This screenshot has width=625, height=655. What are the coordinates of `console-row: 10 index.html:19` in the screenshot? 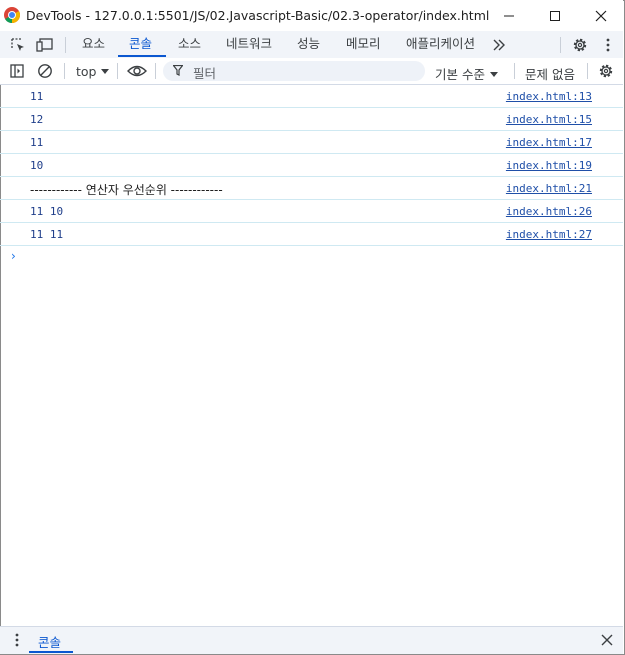 It's located at (311, 165).